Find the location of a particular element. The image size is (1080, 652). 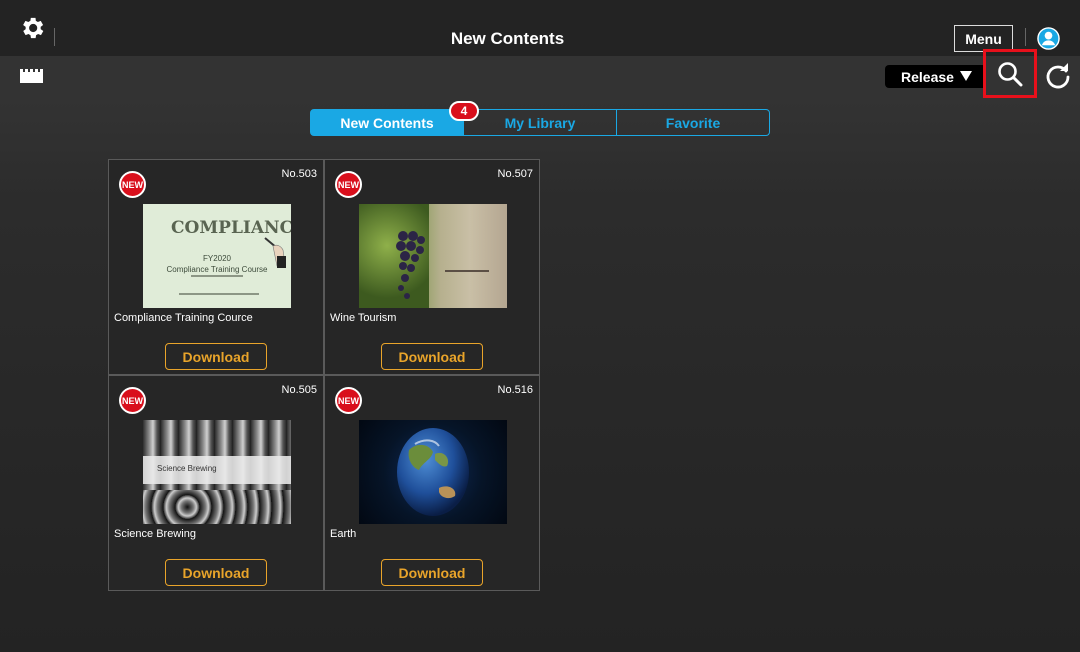

content-number: No.503 is located at coordinates (299, 174).